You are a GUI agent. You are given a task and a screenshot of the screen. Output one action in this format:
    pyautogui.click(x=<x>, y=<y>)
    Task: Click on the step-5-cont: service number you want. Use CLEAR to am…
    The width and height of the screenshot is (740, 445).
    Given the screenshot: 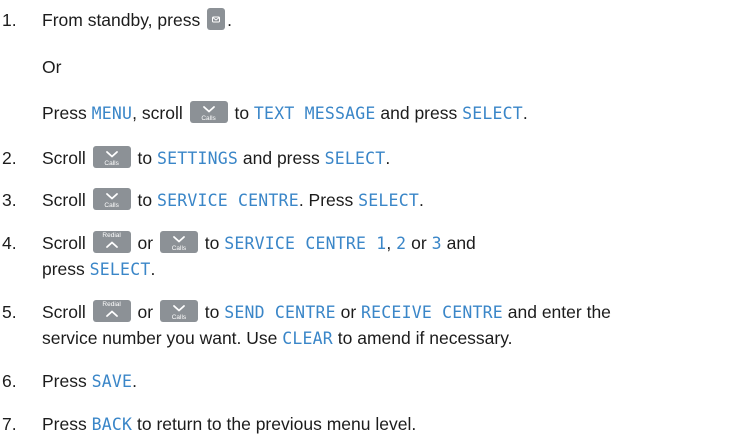 What is the action you would take?
    pyautogui.click(x=277, y=338)
    